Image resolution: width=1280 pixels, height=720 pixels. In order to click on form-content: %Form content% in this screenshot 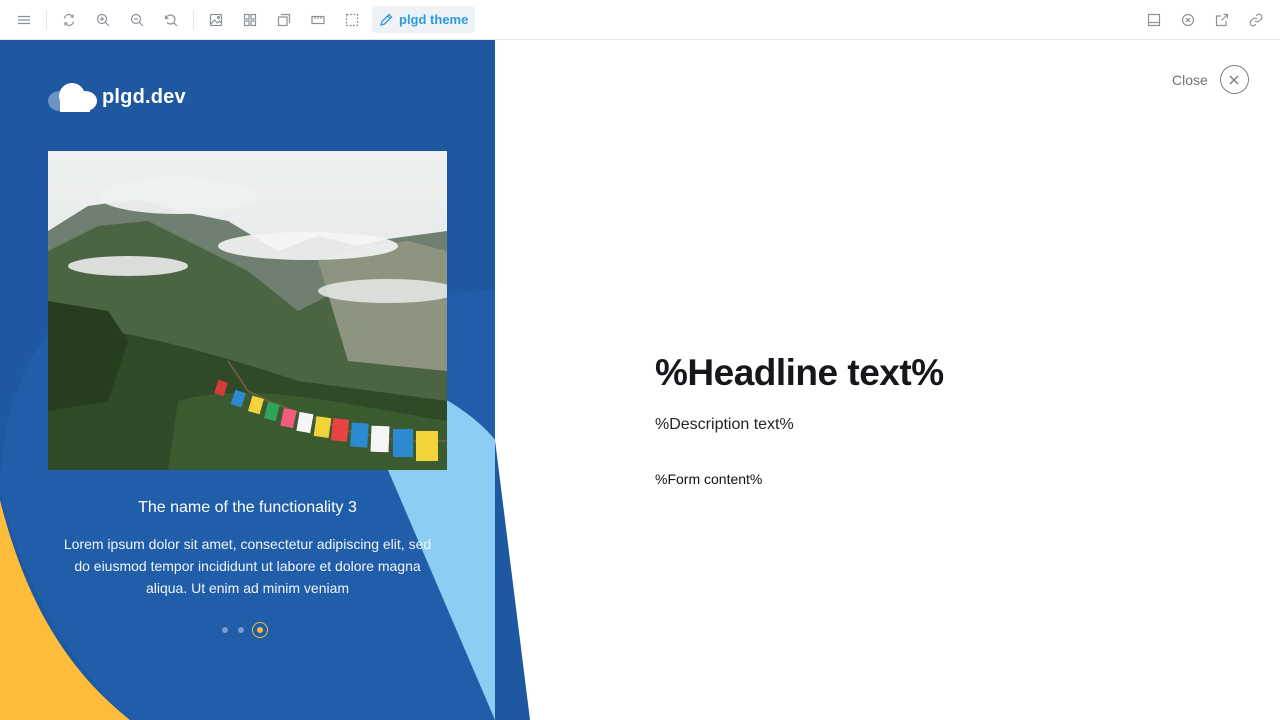, I will do `click(709, 479)`.